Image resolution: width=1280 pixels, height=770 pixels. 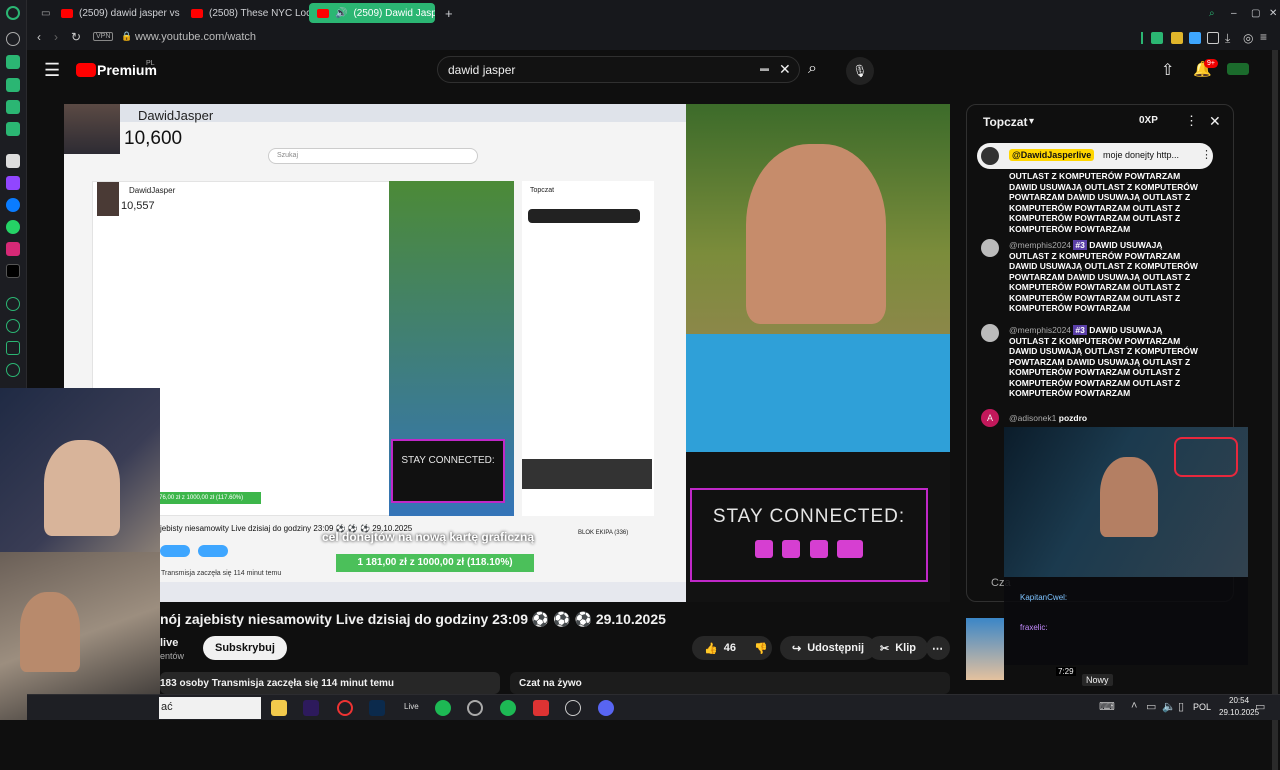 I want to click on menu-icon: ≡, so click(x=1263, y=37).